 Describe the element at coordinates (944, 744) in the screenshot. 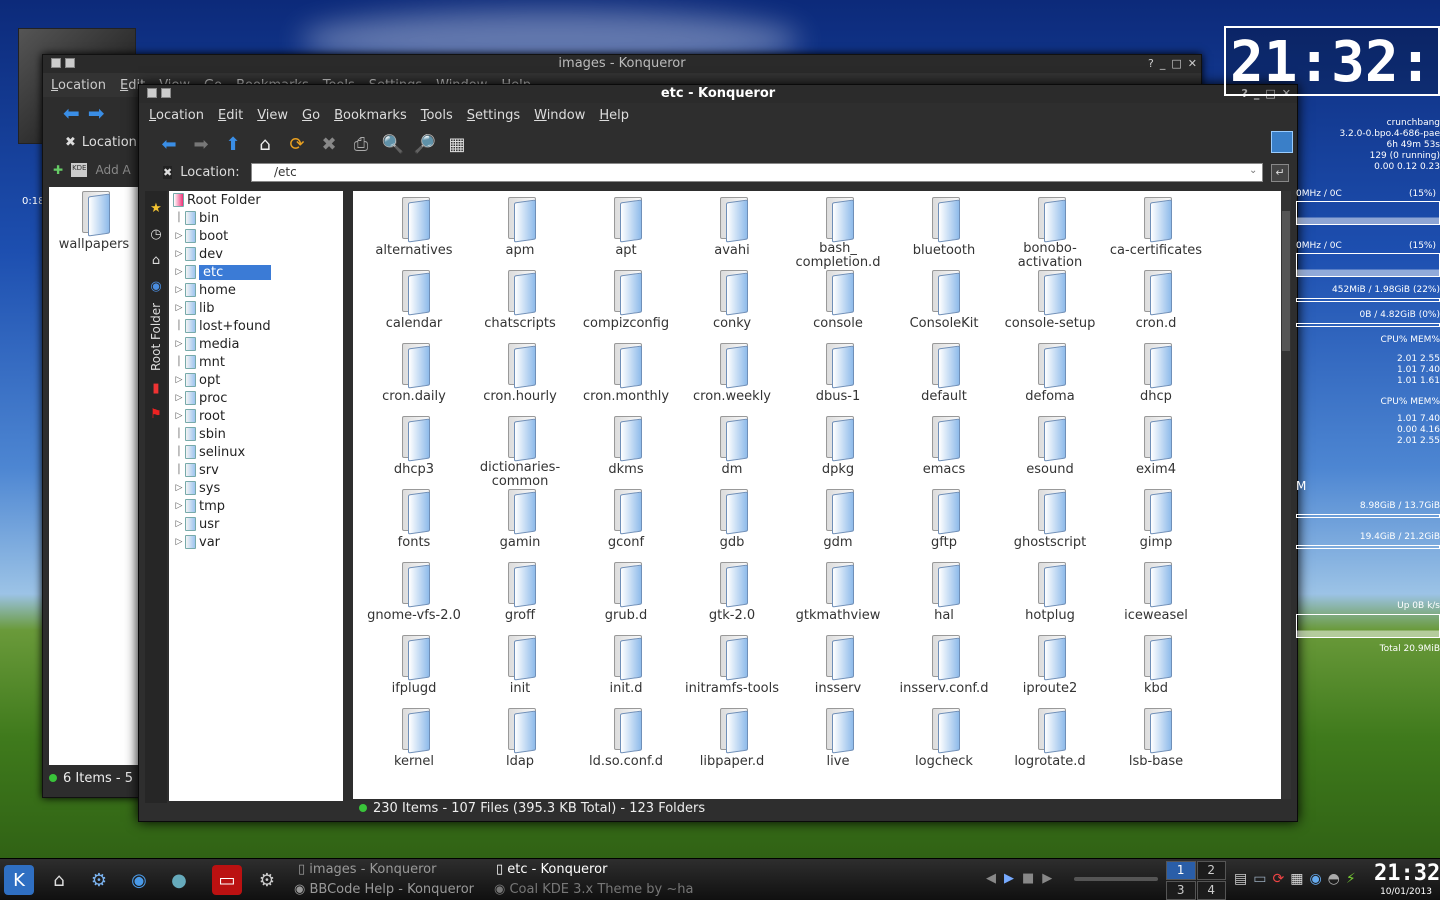

I see `folder-item: logcheck` at that location.